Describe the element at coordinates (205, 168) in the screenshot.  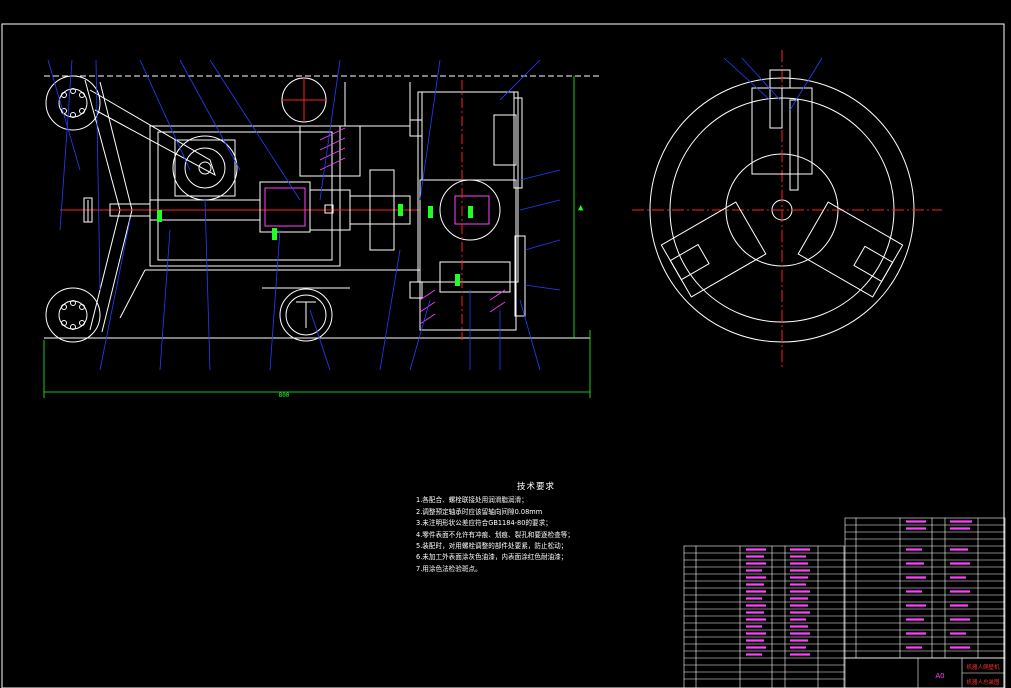
I see `drive-pulley` at that location.